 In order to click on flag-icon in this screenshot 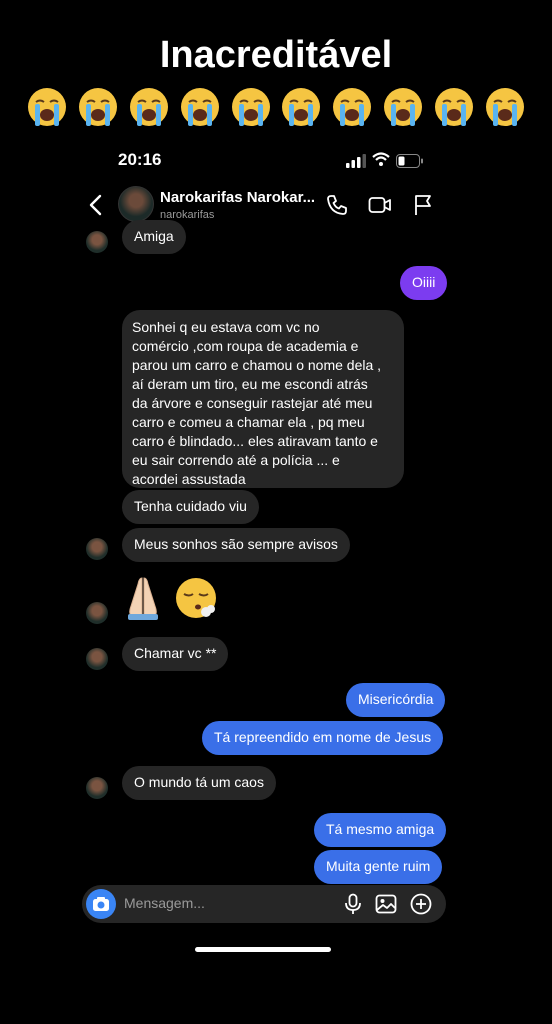, I will do `click(423, 205)`.